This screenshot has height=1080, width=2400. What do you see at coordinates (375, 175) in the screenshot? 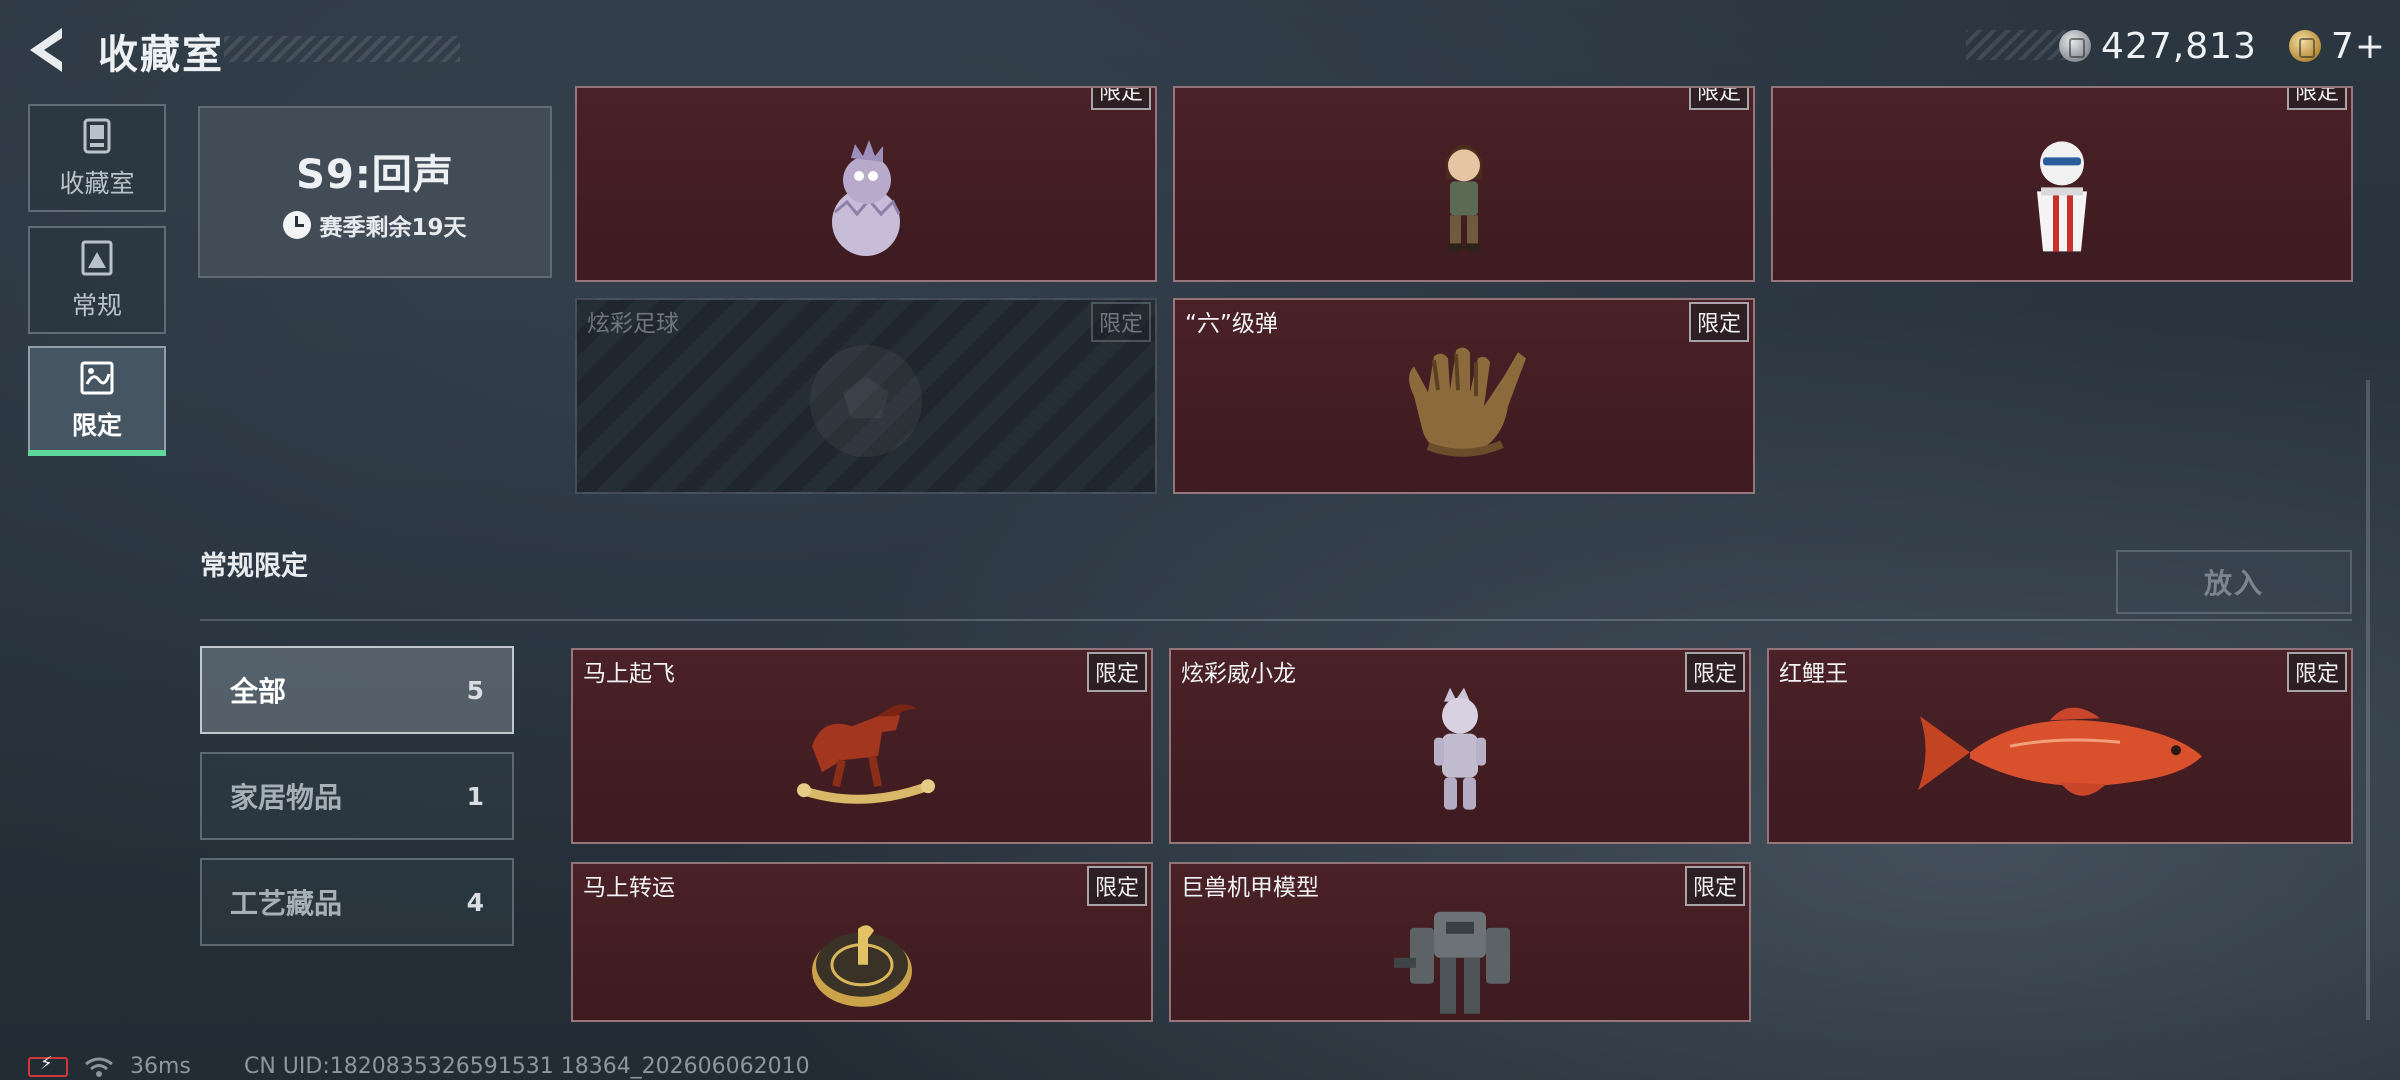
I see `season-title: S9:回声` at bounding box center [375, 175].